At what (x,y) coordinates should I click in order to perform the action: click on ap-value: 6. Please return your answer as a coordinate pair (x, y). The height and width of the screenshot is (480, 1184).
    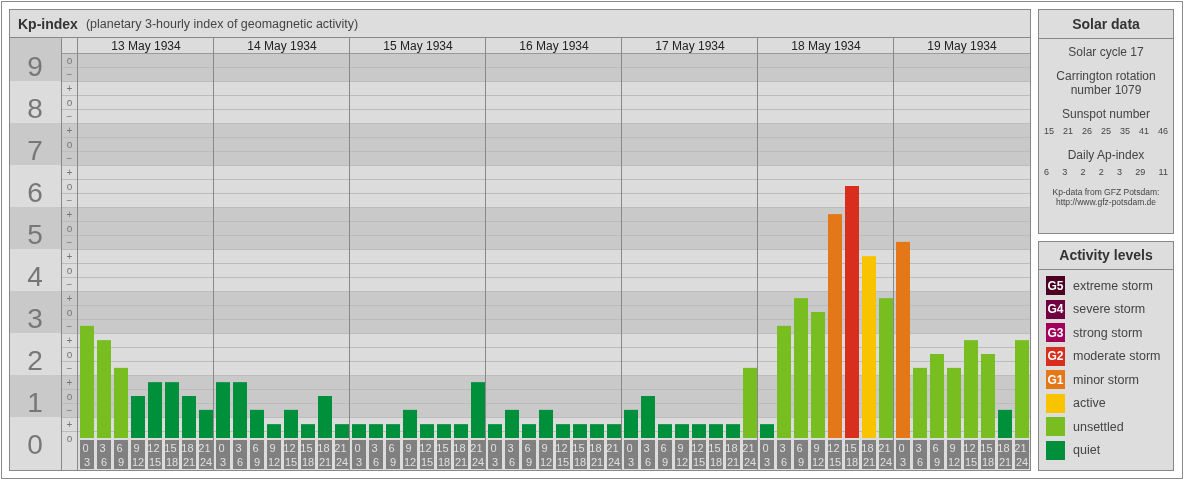
    Looking at the image, I should click on (1046, 172).